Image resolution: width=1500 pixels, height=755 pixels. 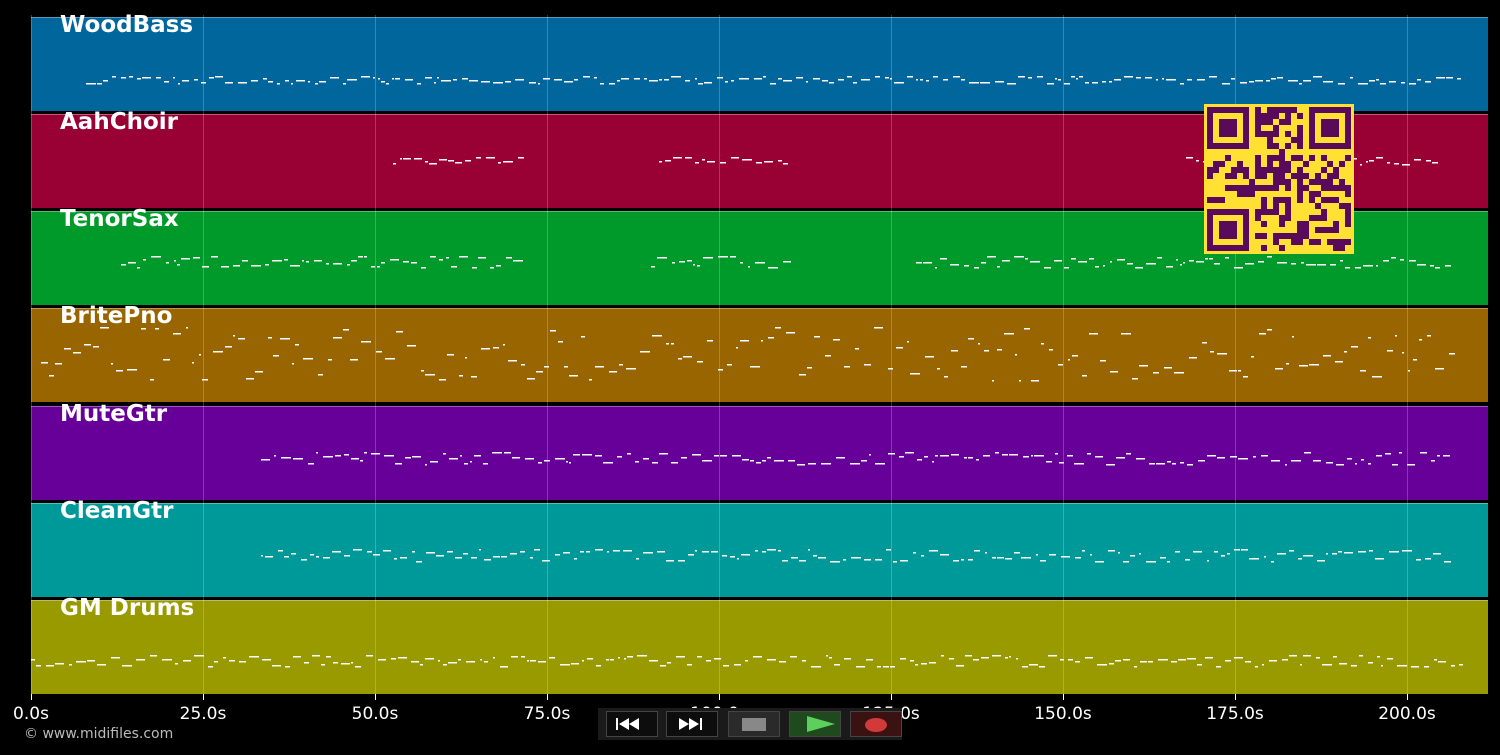 I want to click on track-mutegtr: MuteGtr, so click(x=759, y=450).